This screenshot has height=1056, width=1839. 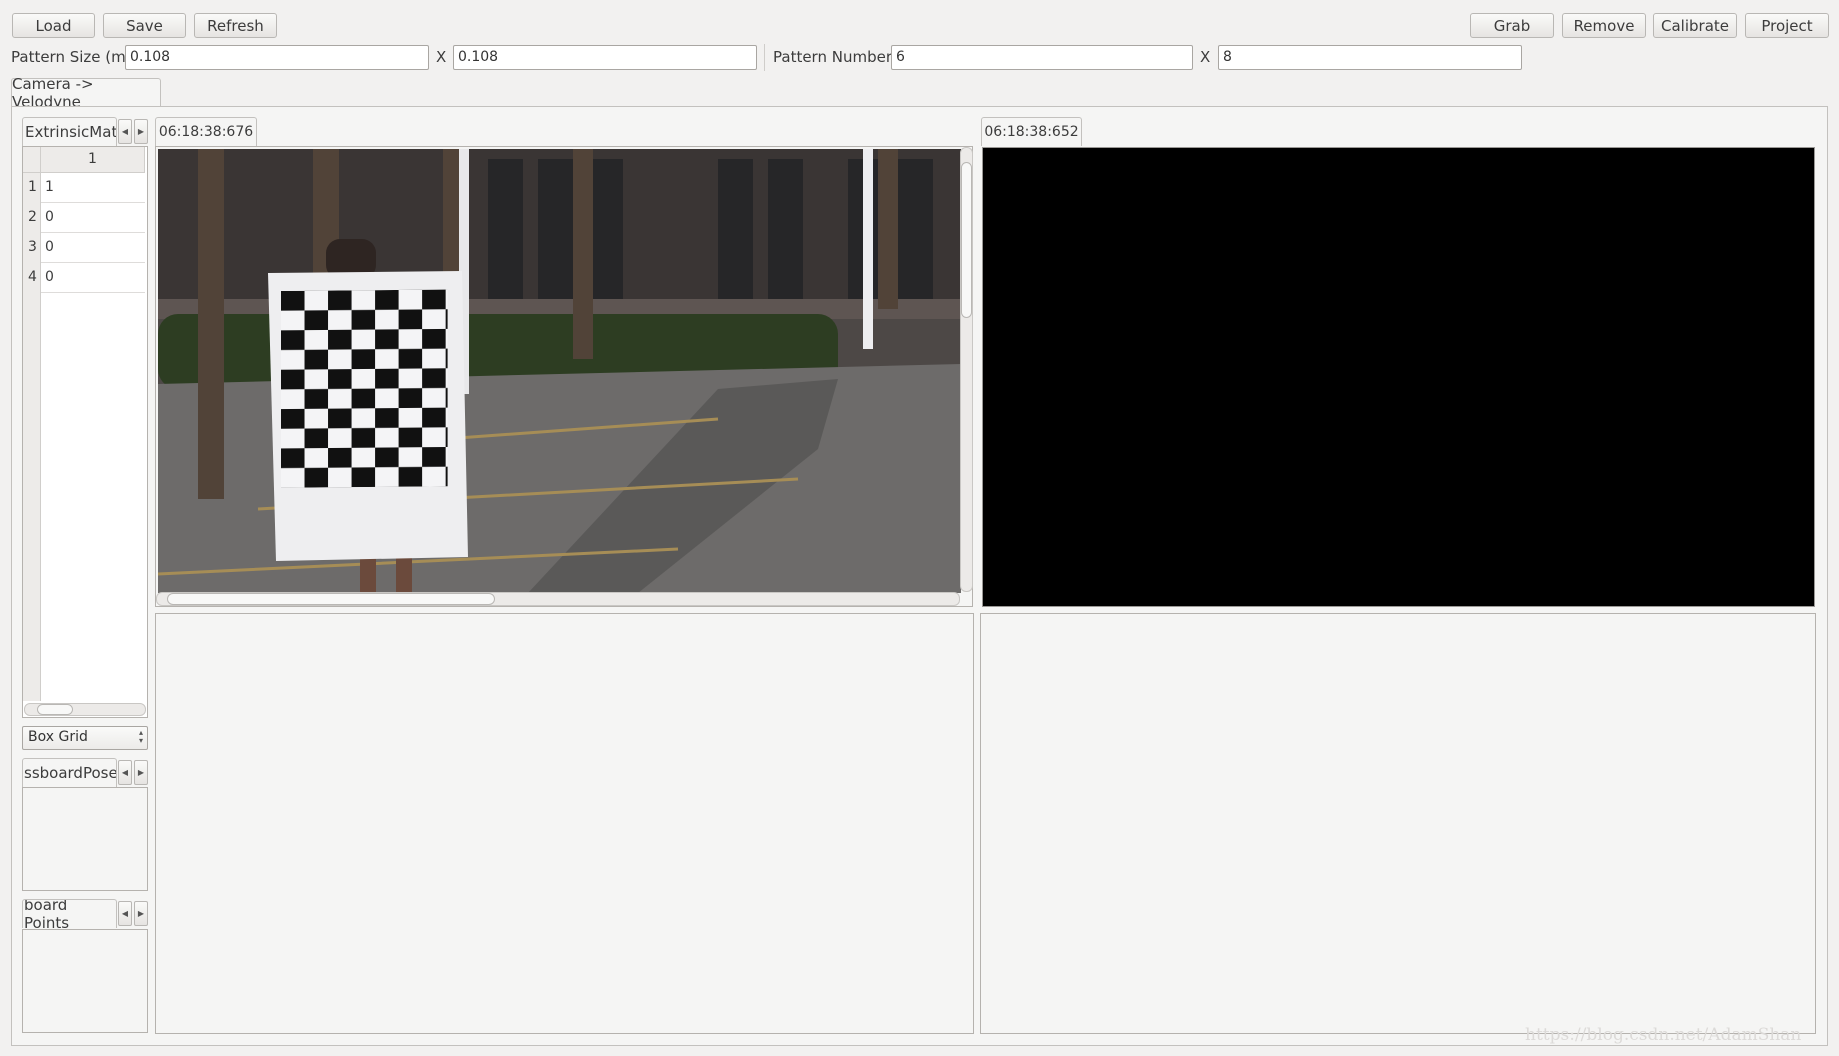 I want to click on pose-tab-scroll-right: ▶, so click(x=141, y=772).